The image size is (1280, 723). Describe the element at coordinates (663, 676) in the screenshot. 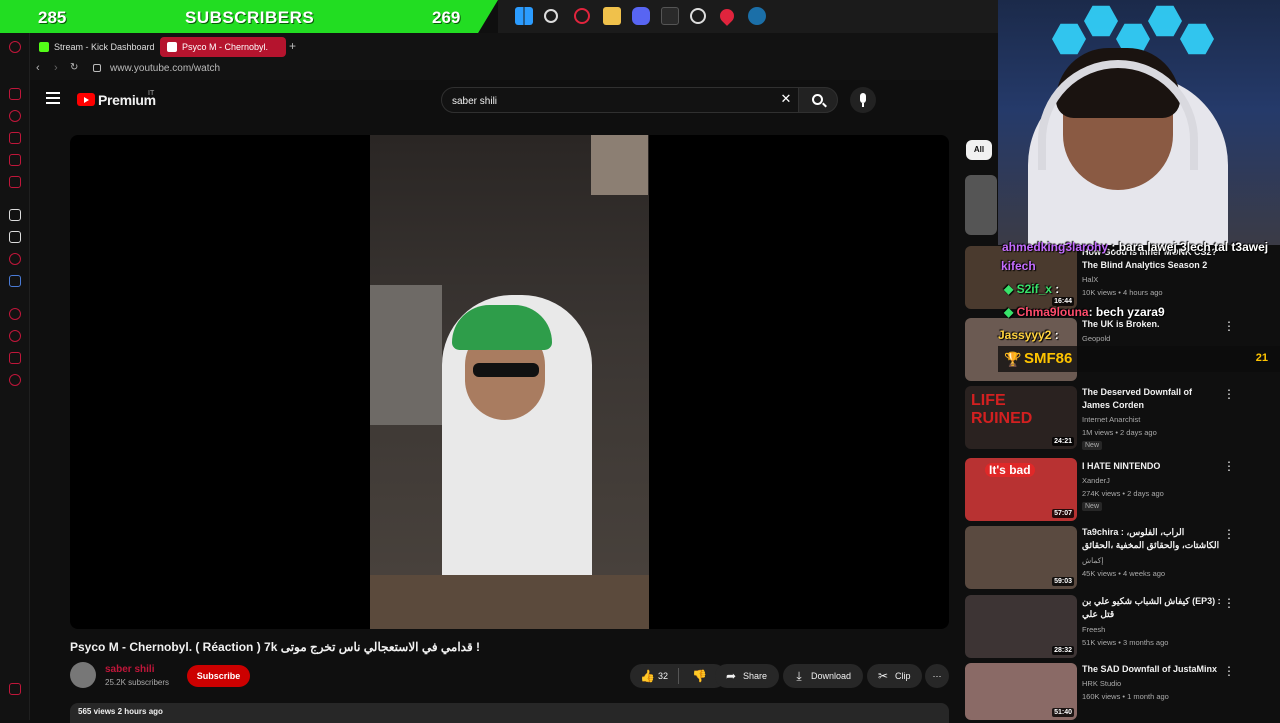

I see `like-count: 32` at that location.